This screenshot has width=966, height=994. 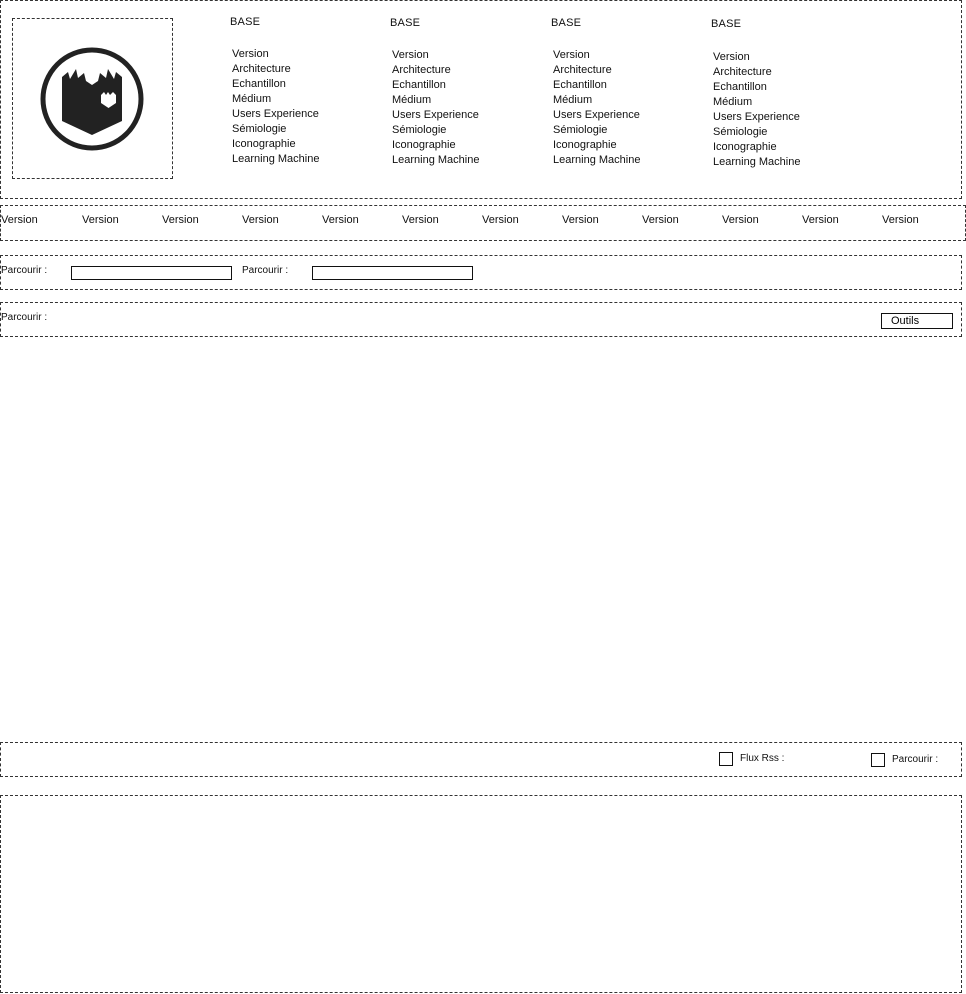 I want to click on logo-box, so click(x=92, y=98).